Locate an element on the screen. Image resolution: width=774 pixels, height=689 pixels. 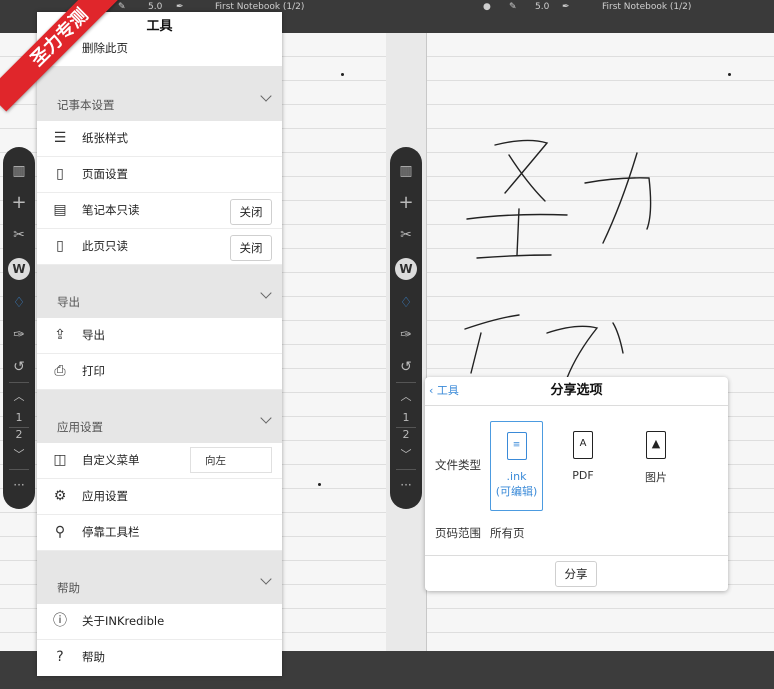
section-help: 帮助 is located at coordinates (159, 577).